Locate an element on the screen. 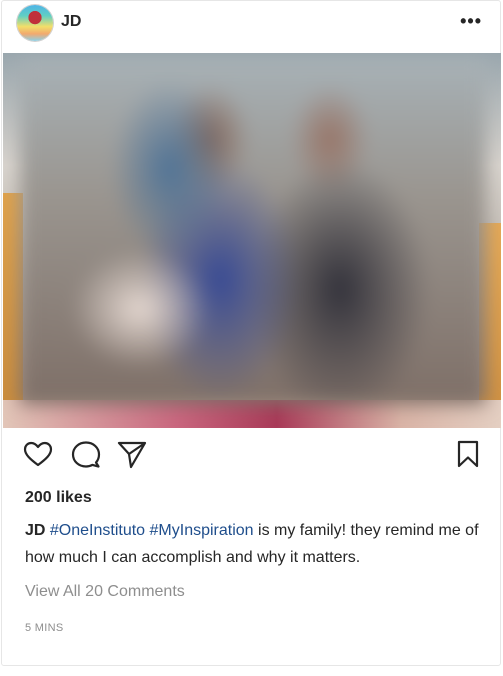  view-comments-link: View All 20 Comments is located at coordinates (105, 592).